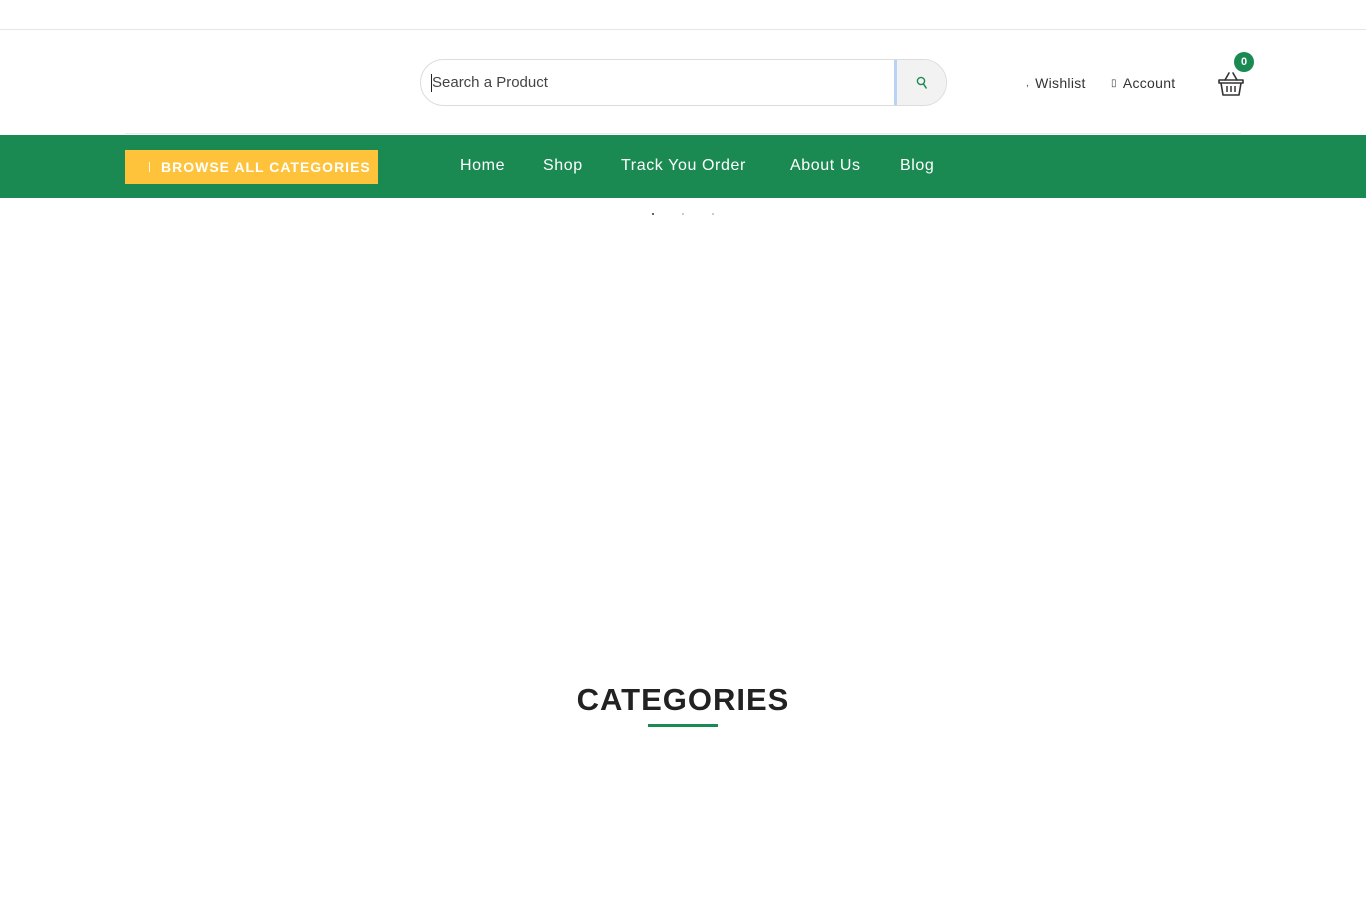 This screenshot has width=1366, height=900. Describe the element at coordinates (1149, 83) in the screenshot. I see `account-label: Account` at that location.